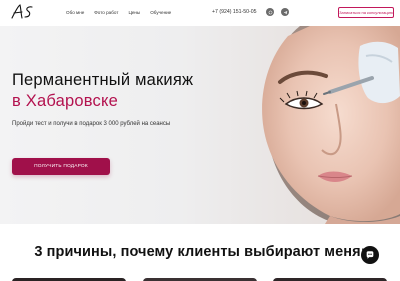  Describe the element at coordinates (270, 12) in the screenshot. I see `whatsapp-icon` at that location.